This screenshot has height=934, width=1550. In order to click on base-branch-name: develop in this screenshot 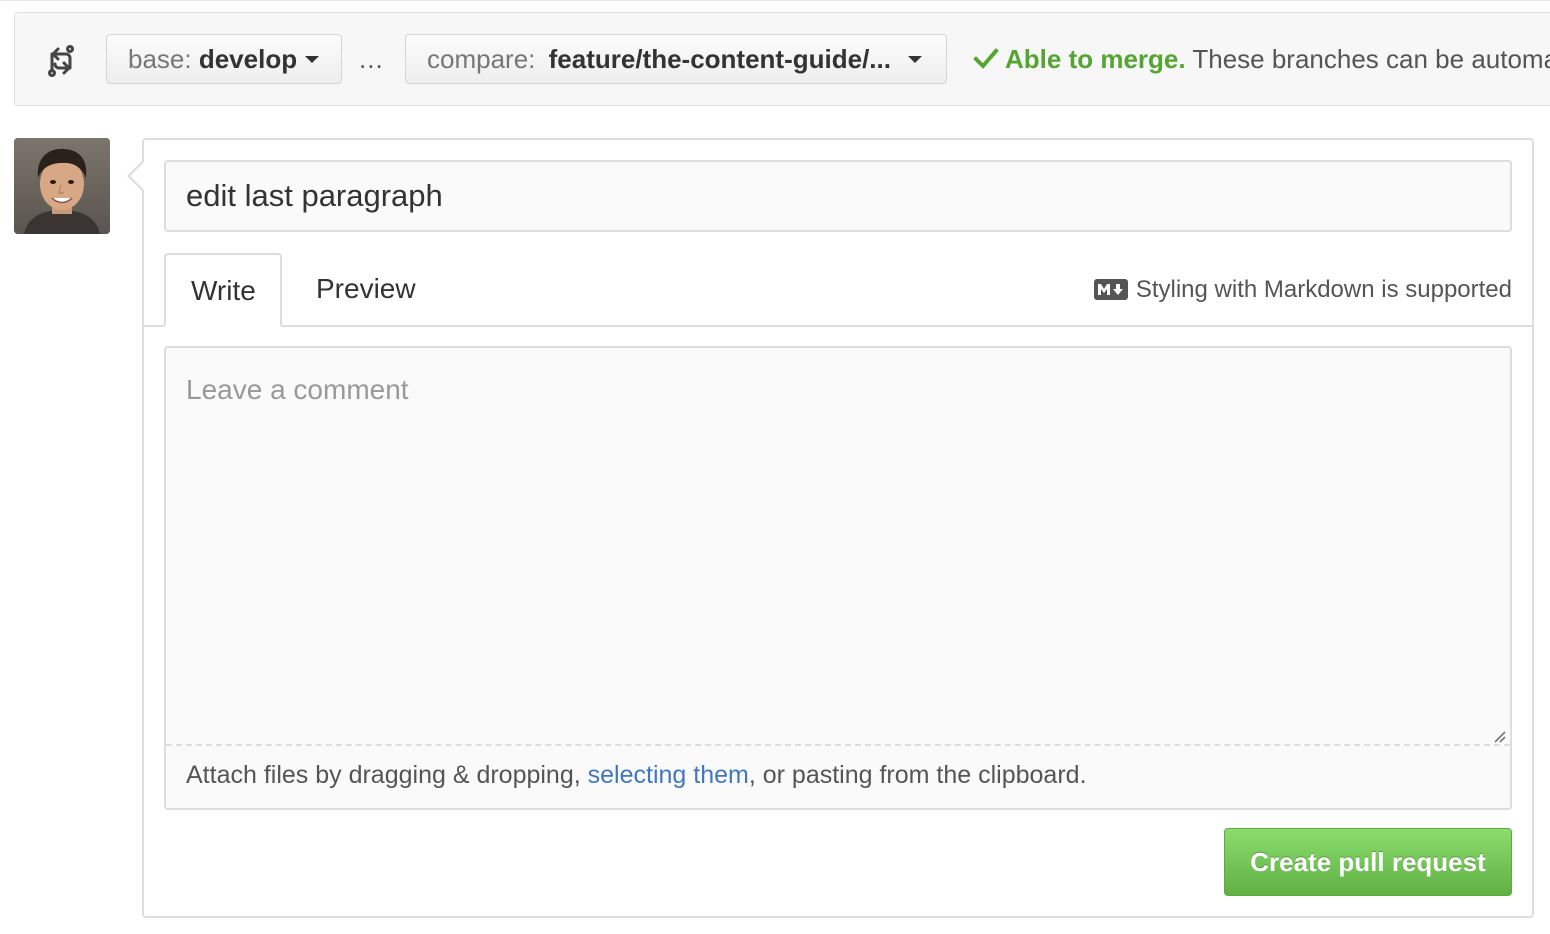, I will do `click(248, 59)`.